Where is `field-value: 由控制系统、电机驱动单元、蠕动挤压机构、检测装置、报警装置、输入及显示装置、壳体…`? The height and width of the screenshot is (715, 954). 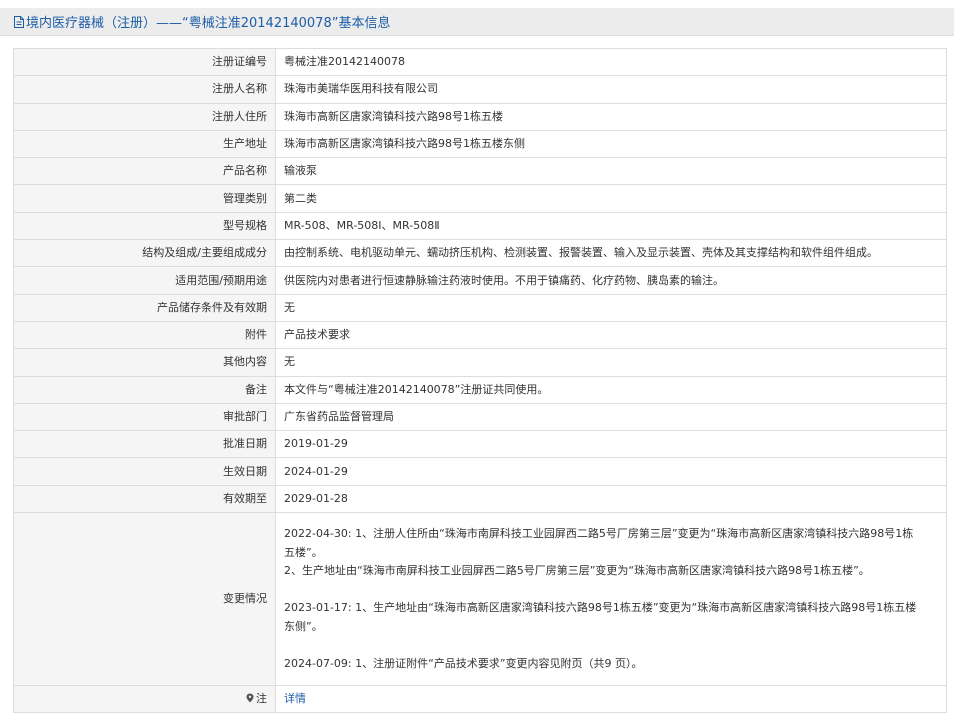 field-value: 由控制系统、电机驱动单元、蠕动挤压机构、检测装置、报警装置、输入及显示装置、壳体… is located at coordinates (611, 253).